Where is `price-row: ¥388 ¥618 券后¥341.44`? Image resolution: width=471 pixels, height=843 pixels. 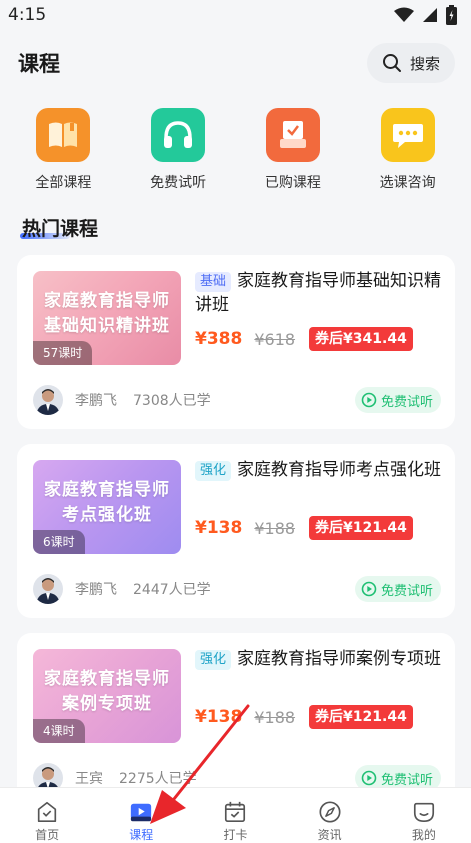
price-row: ¥388 ¥618 券后¥341.44 is located at coordinates (304, 339).